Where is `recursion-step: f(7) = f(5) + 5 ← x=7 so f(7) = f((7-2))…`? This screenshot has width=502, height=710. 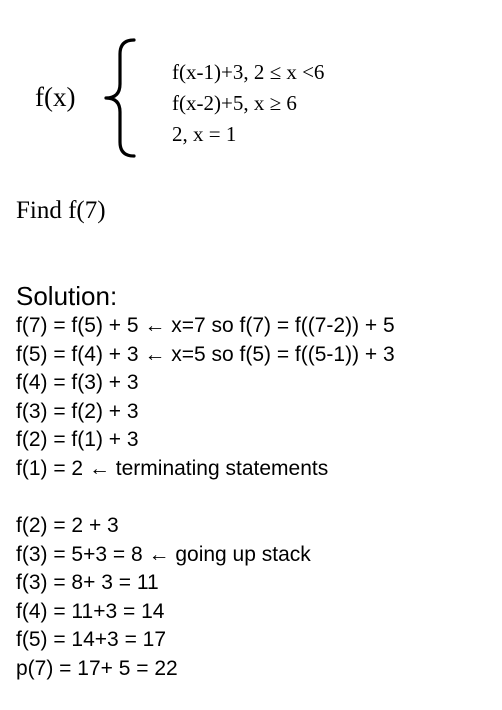
recursion-step: f(7) = f(5) + 5 ← x=7 so f(7) = f((7-2))… is located at coordinates (205, 325).